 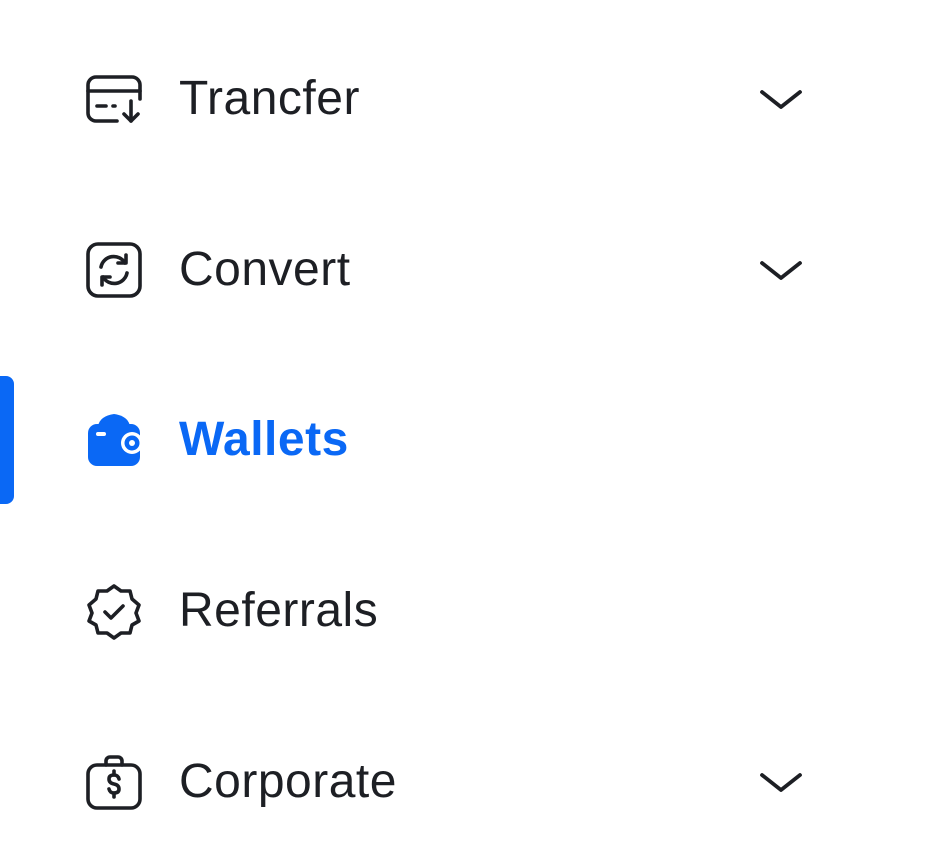 I want to click on transfer-card-icon, so click(x=114, y=99).